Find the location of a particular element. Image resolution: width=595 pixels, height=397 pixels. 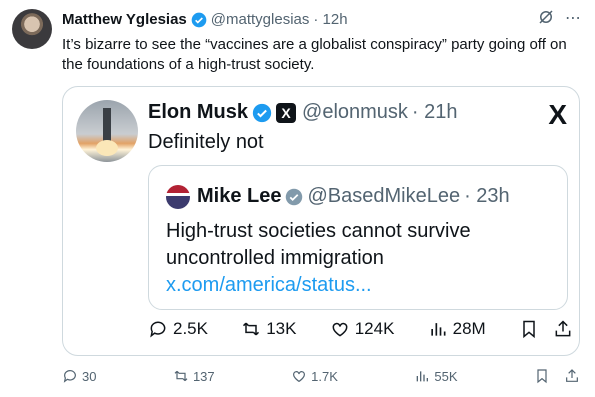

like-count: 1.7K is located at coordinates (324, 376).